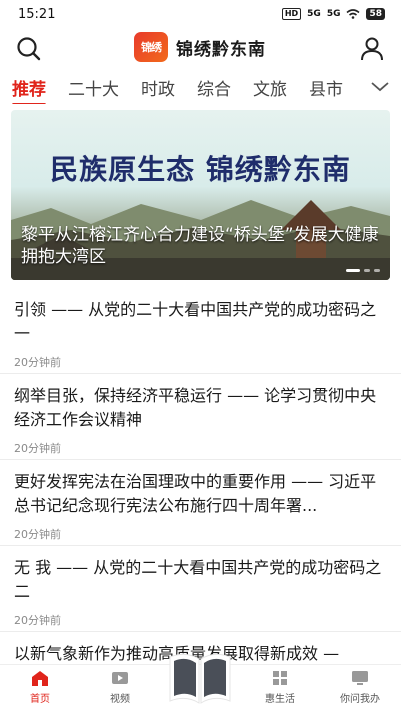 The image size is (401, 716). Describe the element at coordinates (198, 579) in the screenshot. I see `news-title: 无 我 —— 从党的二十大看中国共产党的成功密码之二` at that location.